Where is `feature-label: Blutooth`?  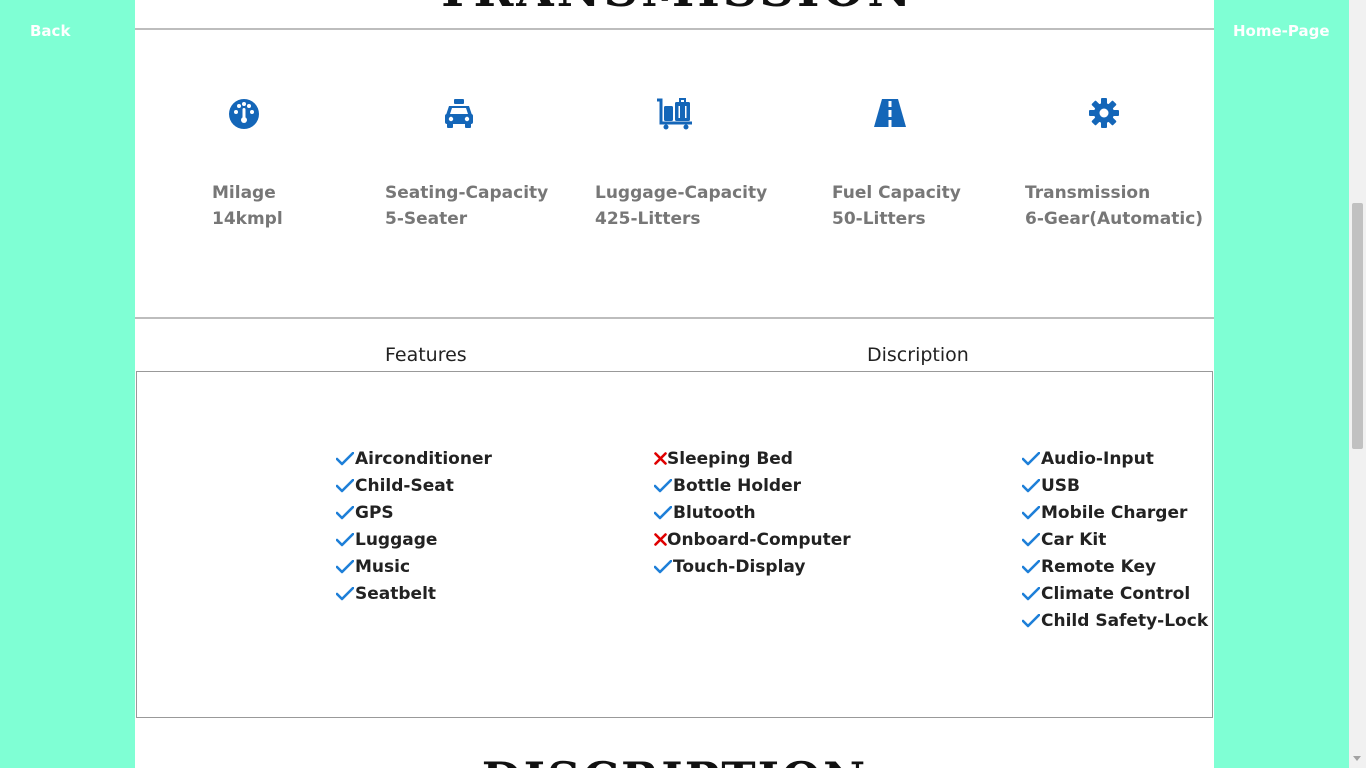 feature-label: Blutooth is located at coordinates (714, 512).